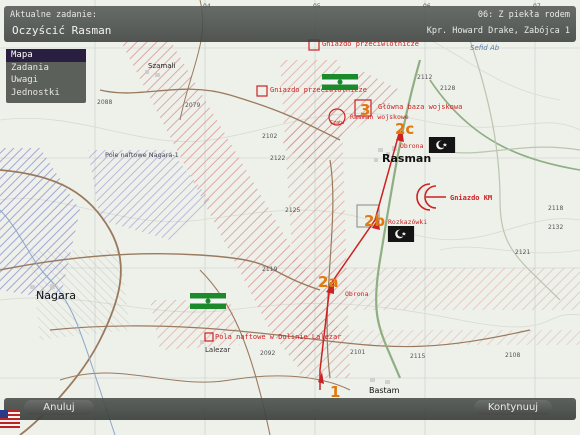 The height and width of the screenshot is (435, 580). What do you see at coordinates (277, 158) in the screenshot?
I see `grid-number: 2122` at bounding box center [277, 158].